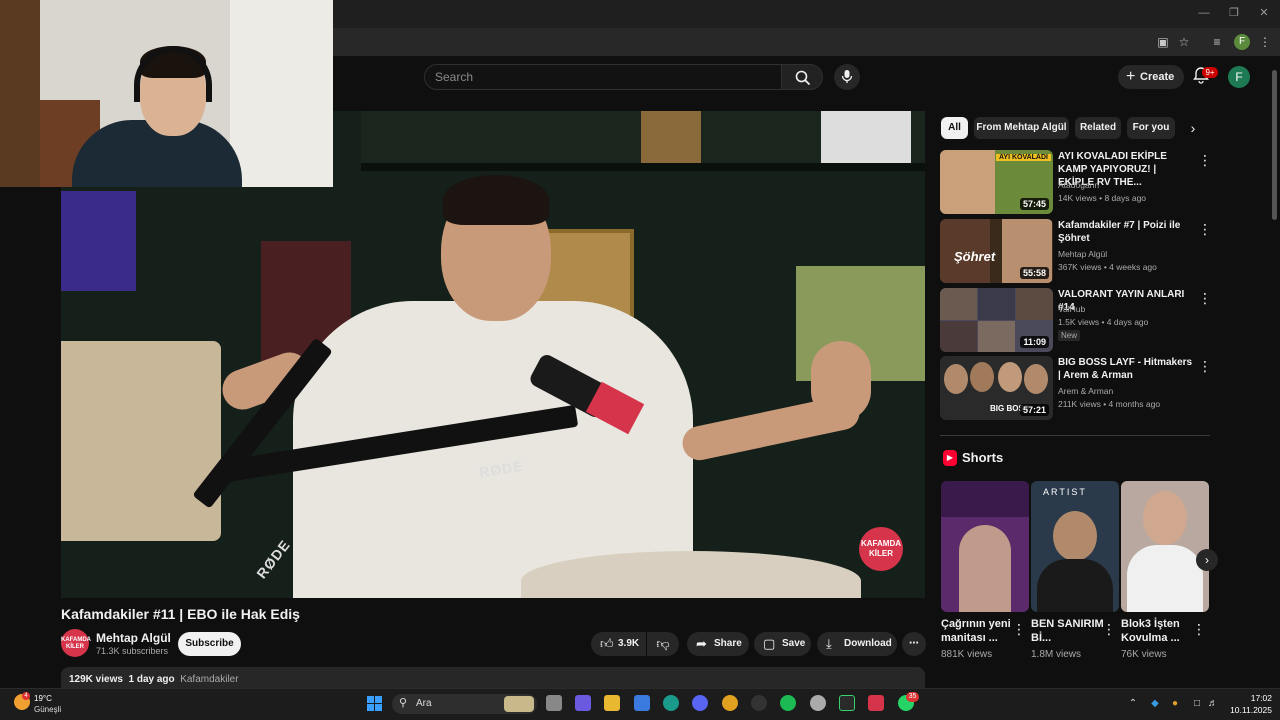  I want to click on video-duration: 57:21, so click(1034, 410).